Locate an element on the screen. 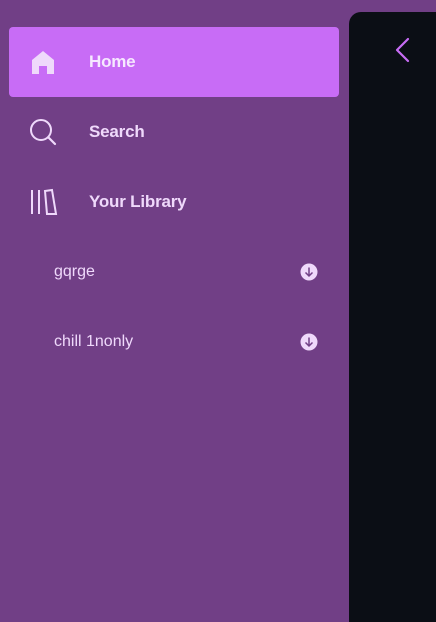 Image resolution: width=436 pixels, height=622 pixels. back-chevron-icon is located at coordinates (403, 50).